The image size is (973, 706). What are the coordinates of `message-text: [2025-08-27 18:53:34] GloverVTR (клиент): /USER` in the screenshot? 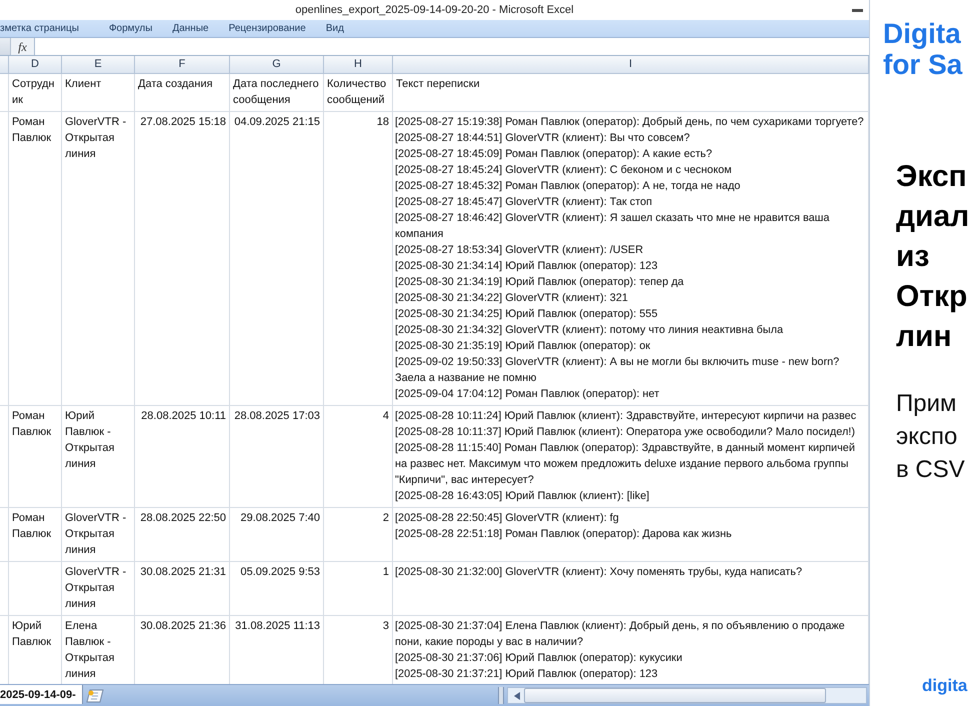 It's located at (519, 250).